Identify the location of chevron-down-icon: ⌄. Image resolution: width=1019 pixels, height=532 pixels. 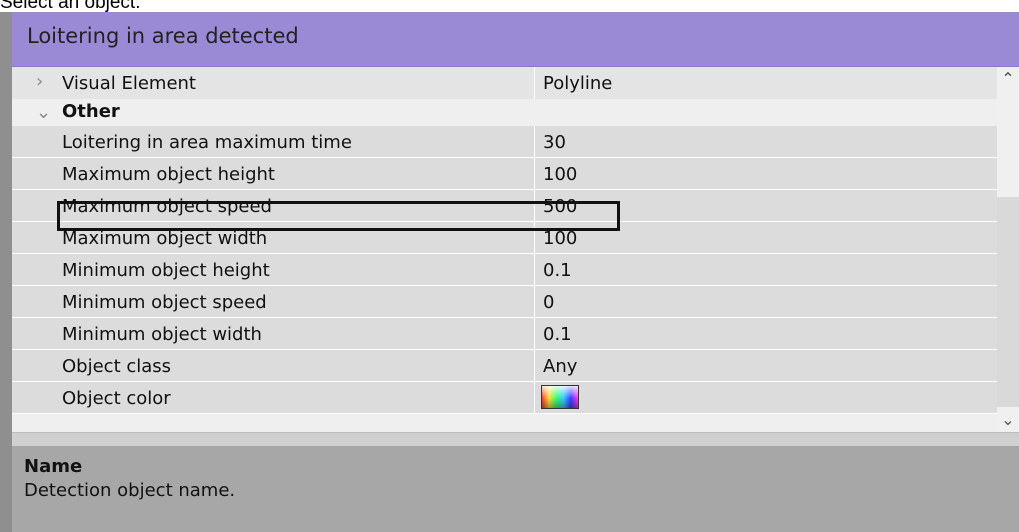
(46, 112).